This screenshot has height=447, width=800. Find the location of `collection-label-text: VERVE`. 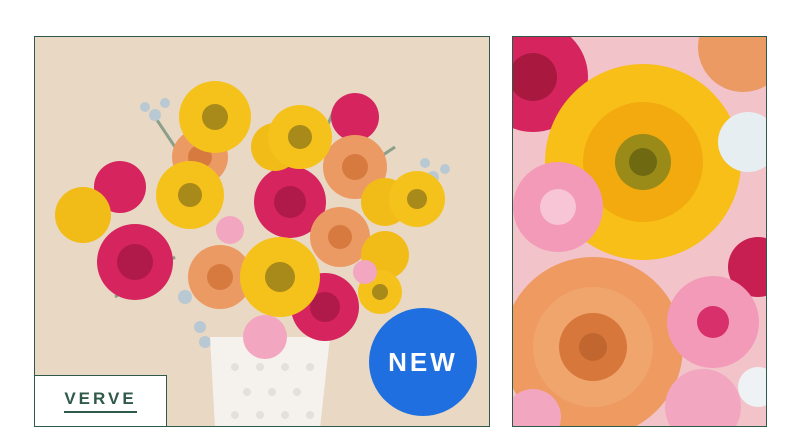

collection-label-text: VERVE is located at coordinates (100, 401).